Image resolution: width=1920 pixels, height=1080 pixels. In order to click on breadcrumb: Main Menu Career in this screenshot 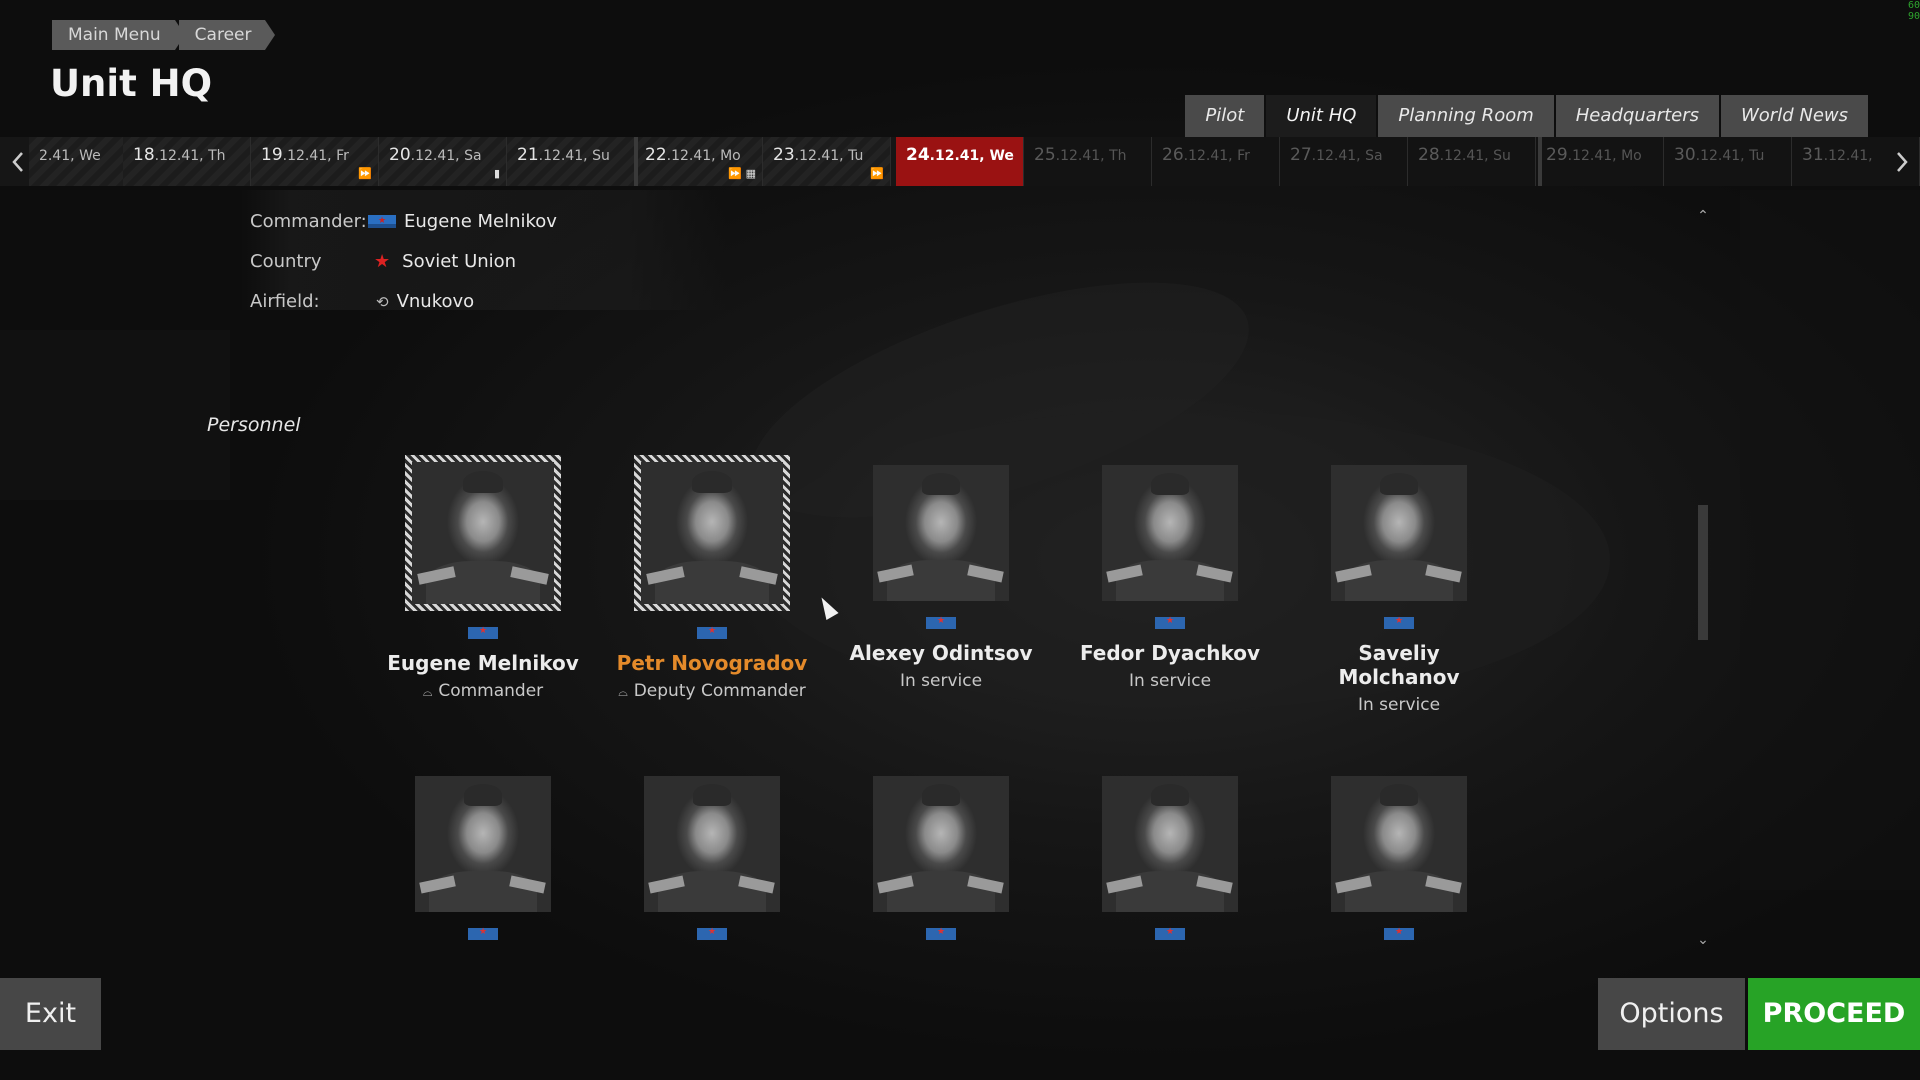, I will do `click(164, 35)`.